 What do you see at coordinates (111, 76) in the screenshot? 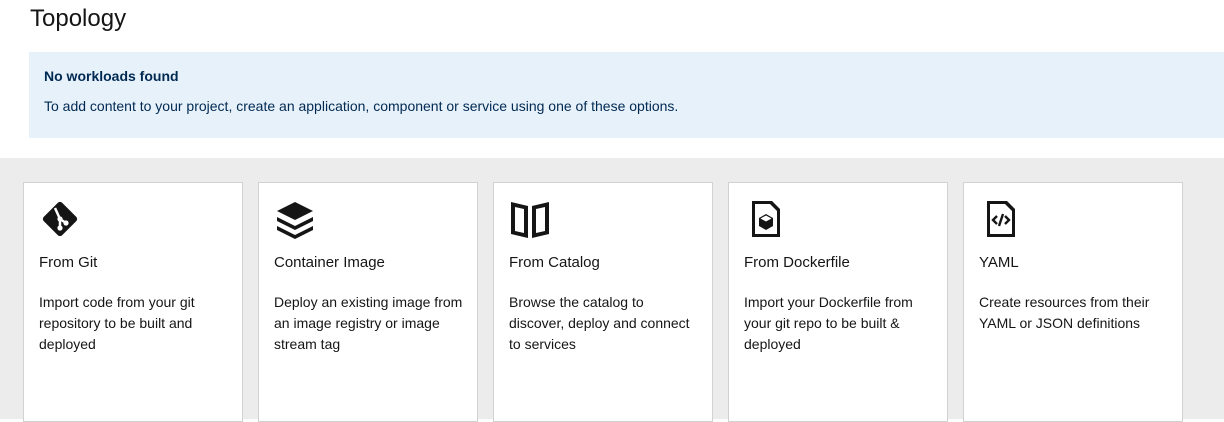
I see `alert-title: No workloads found` at bounding box center [111, 76].